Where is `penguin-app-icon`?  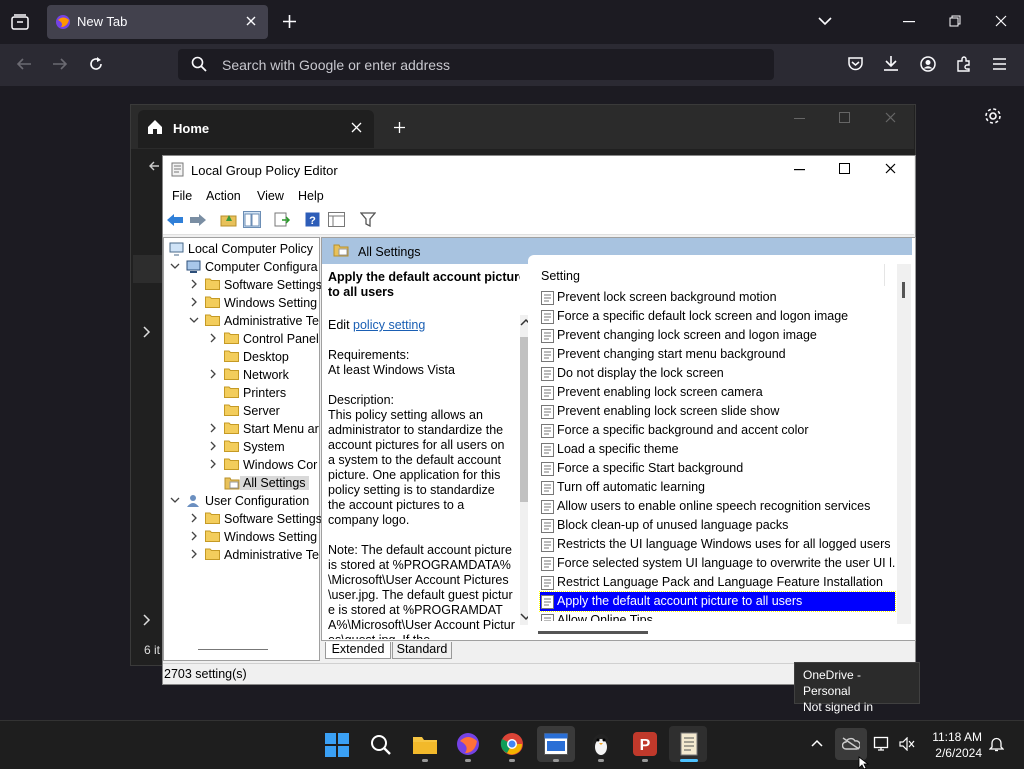 penguin-app-icon is located at coordinates (601, 744).